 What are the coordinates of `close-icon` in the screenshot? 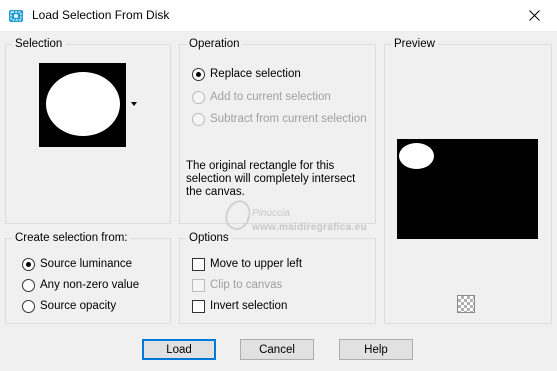 It's located at (534, 15).